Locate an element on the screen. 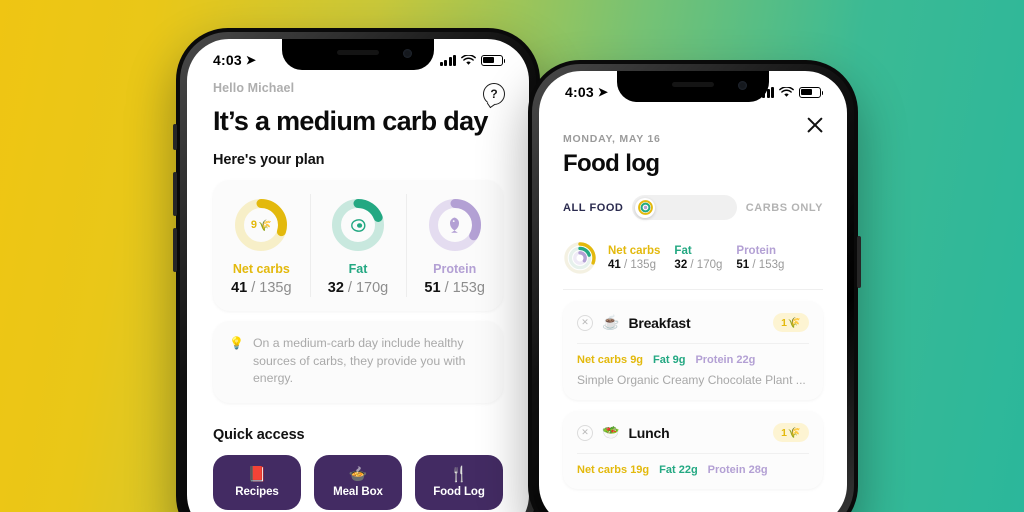  rings-icon is located at coordinates (645, 207).